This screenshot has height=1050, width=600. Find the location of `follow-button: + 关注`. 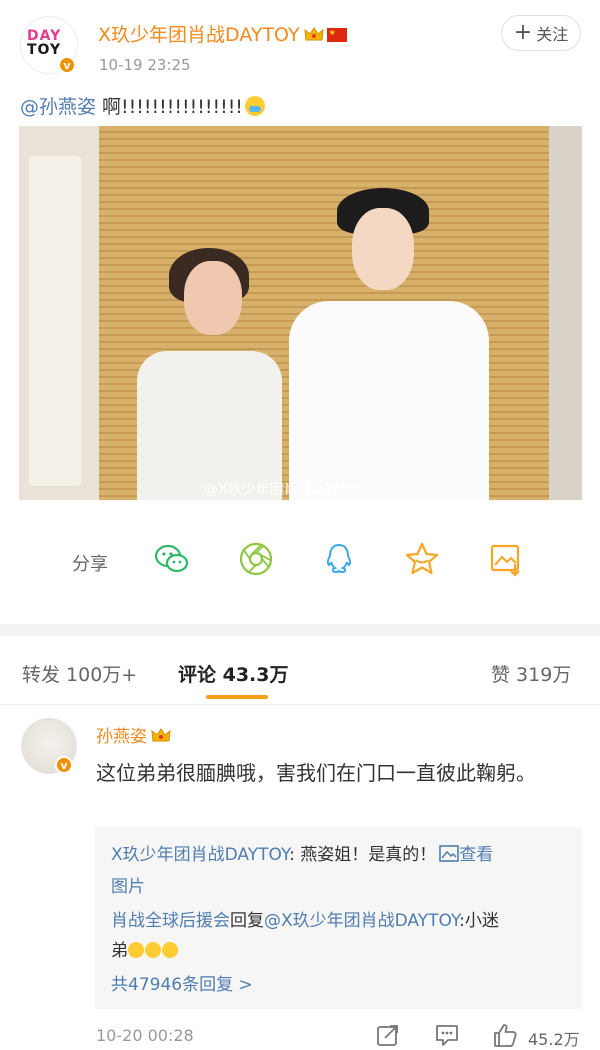

follow-button: + 关注 is located at coordinates (541, 33).